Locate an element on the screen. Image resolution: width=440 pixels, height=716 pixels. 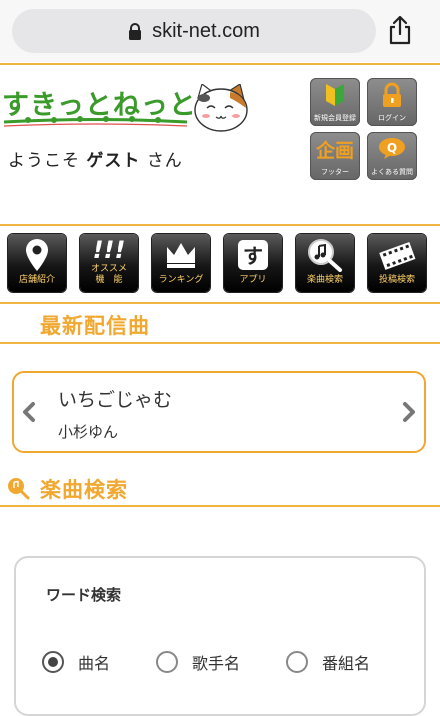
latest-songs-heading: 最新配信曲 is located at coordinates (95, 326).